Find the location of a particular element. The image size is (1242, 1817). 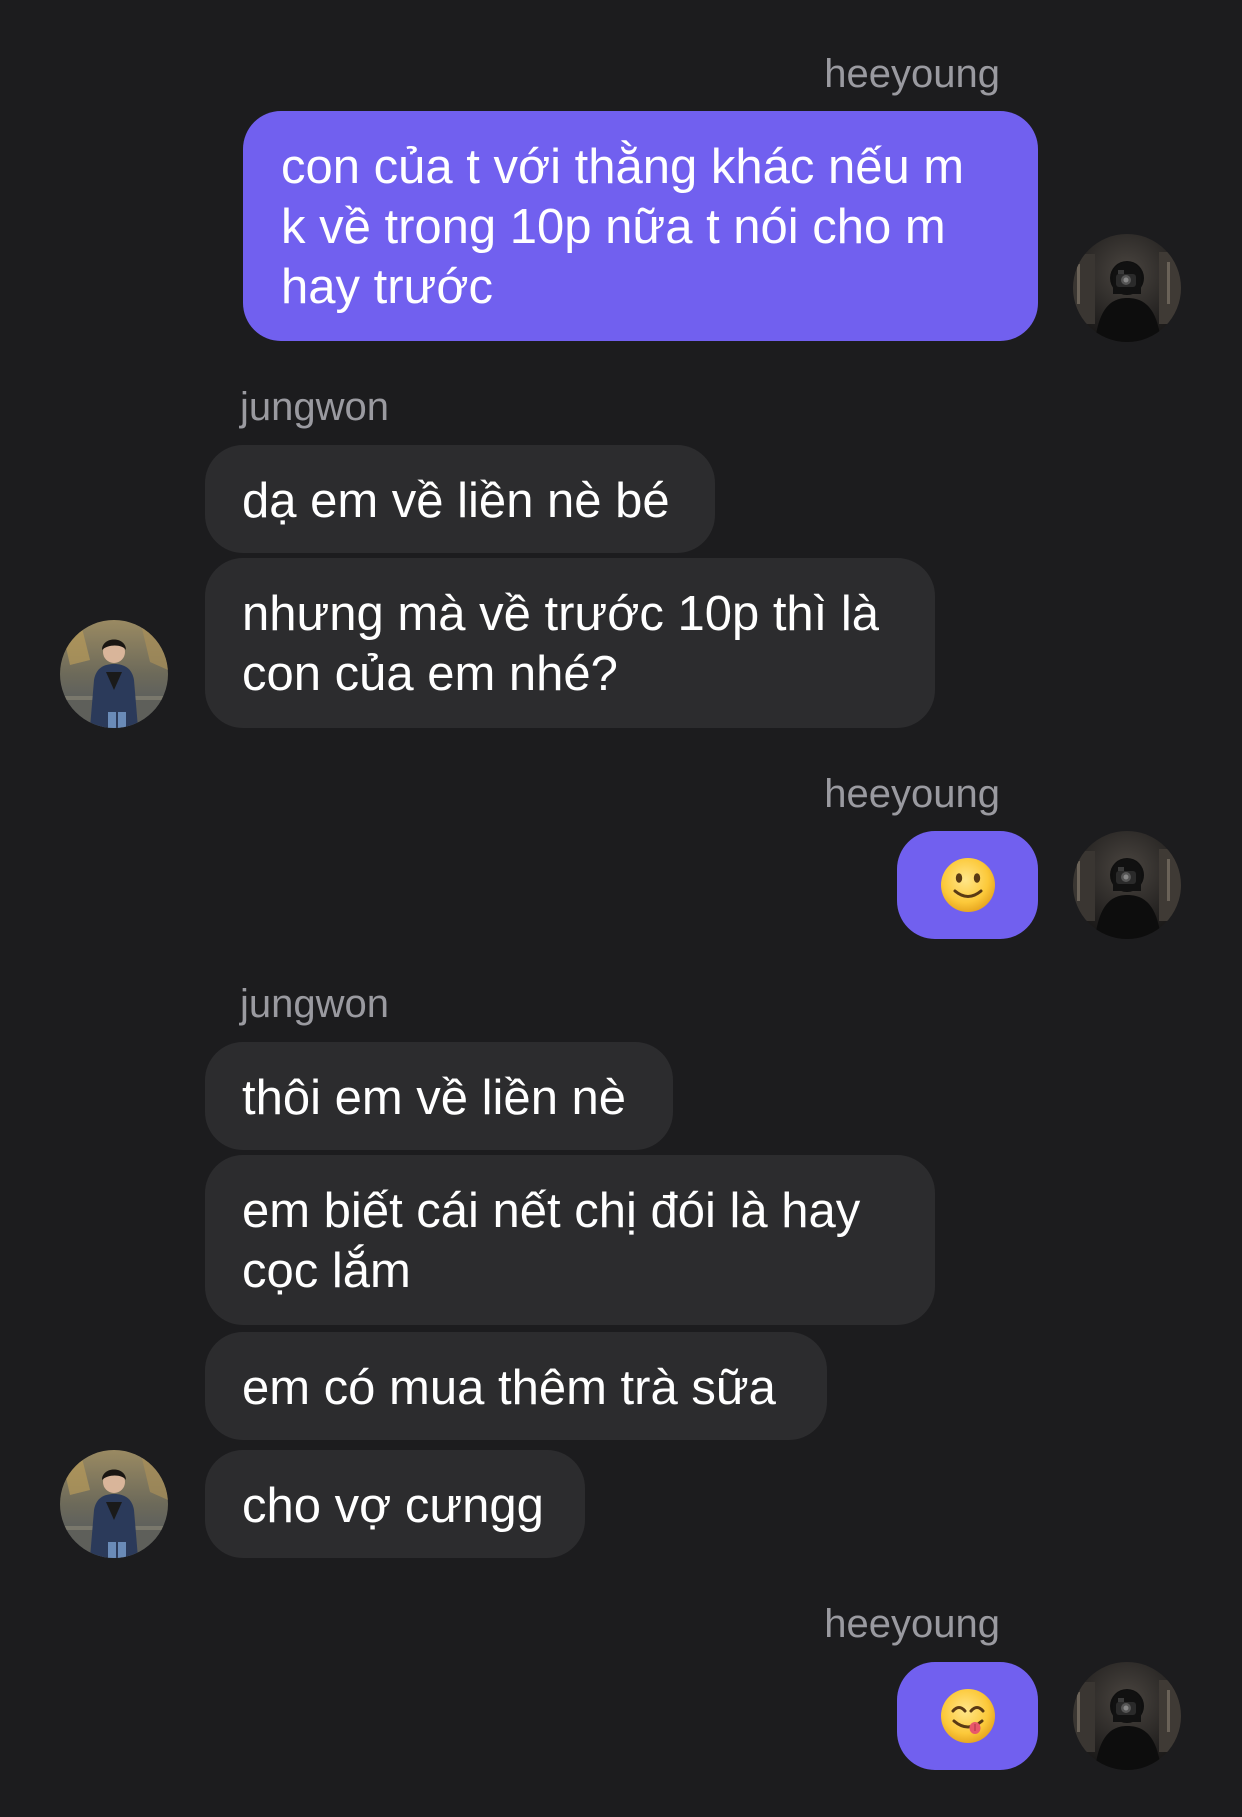

message-bubble-incoming: dạ em về liền nè bé is located at coordinates (460, 499).